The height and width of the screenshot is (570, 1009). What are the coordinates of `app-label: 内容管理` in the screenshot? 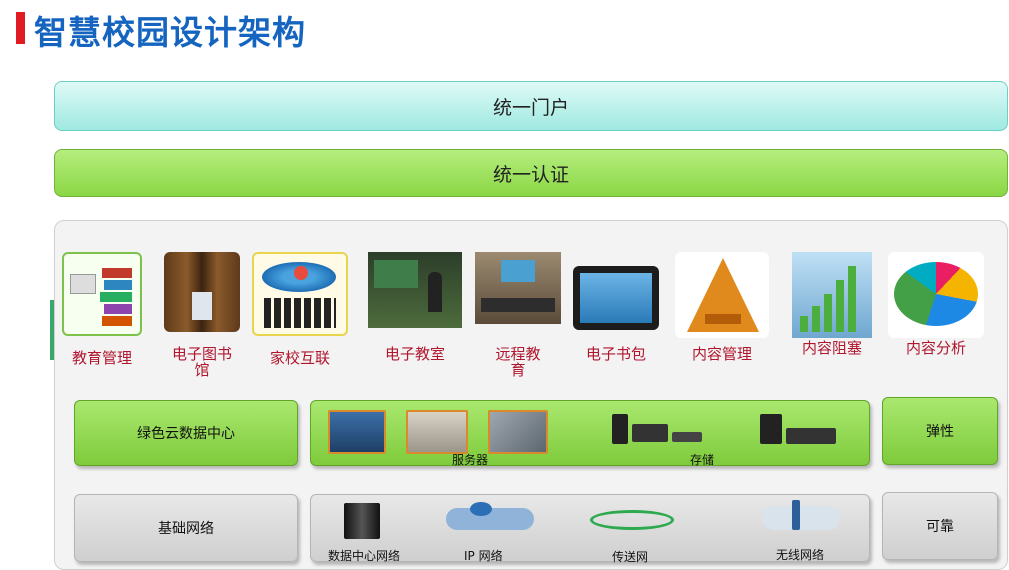 It's located at (721, 354).